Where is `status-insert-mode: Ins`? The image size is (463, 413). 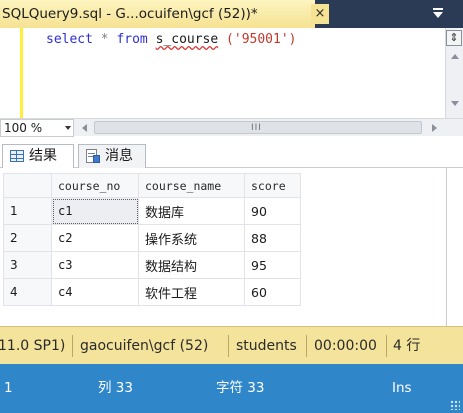
status-insert-mode: Ins is located at coordinates (402, 388).